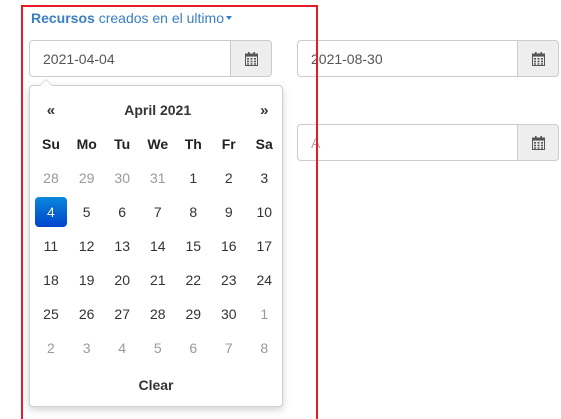 The image size is (561, 419). Describe the element at coordinates (264, 246) in the screenshot. I see `day-cell: 17` at that location.